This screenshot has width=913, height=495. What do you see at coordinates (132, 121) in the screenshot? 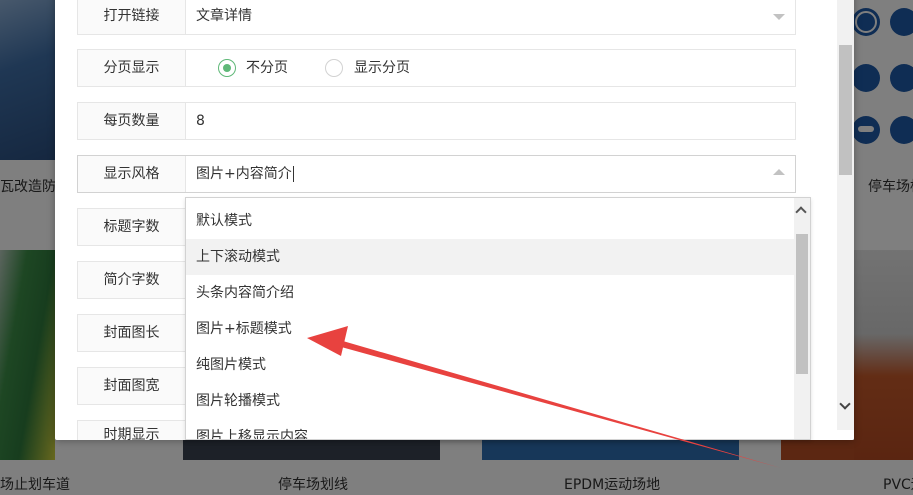
I see `field-label: 每页数量` at bounding box center [132, 121].